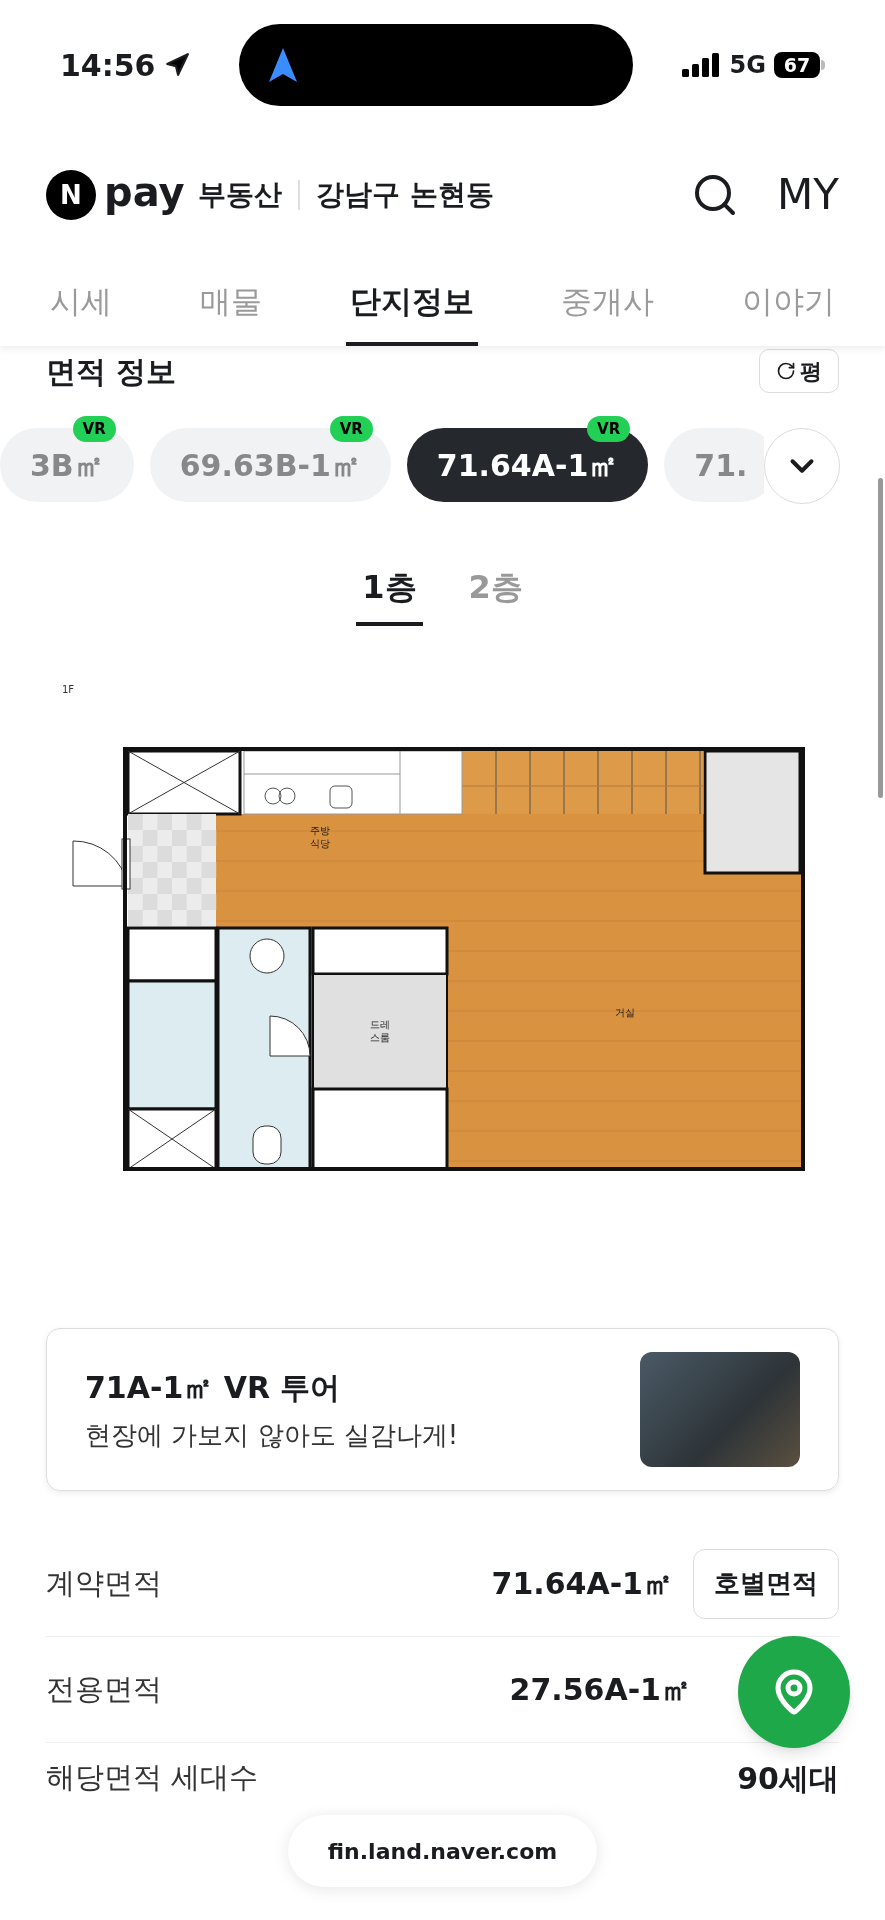 Image resolution: width=885 pixels, height=1920 pixels. Describe the element at coordinates (625, 1012) in the screenshot. I see `room-label: 거실` at that location.